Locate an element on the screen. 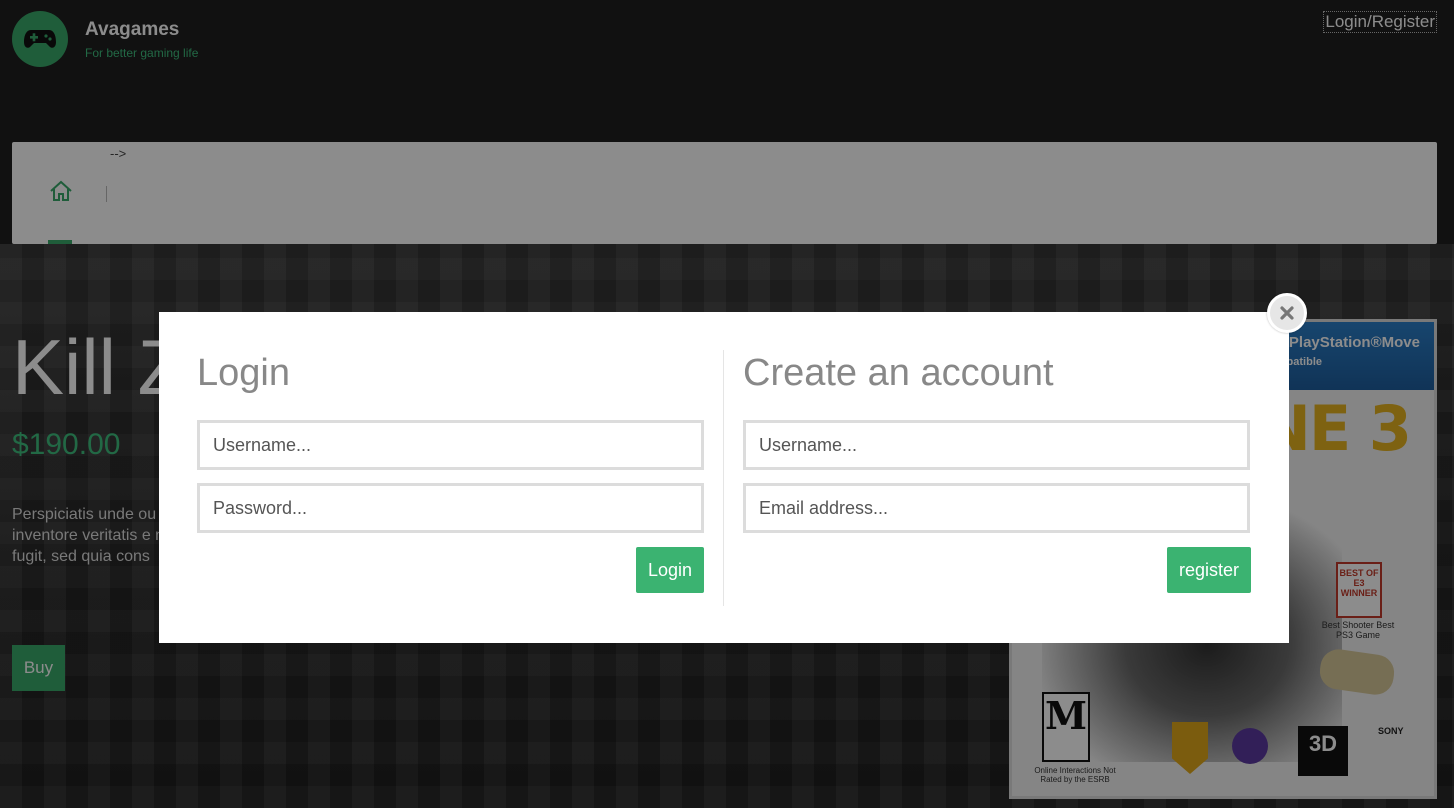  modal-divider is located at coordinates (723, 478).